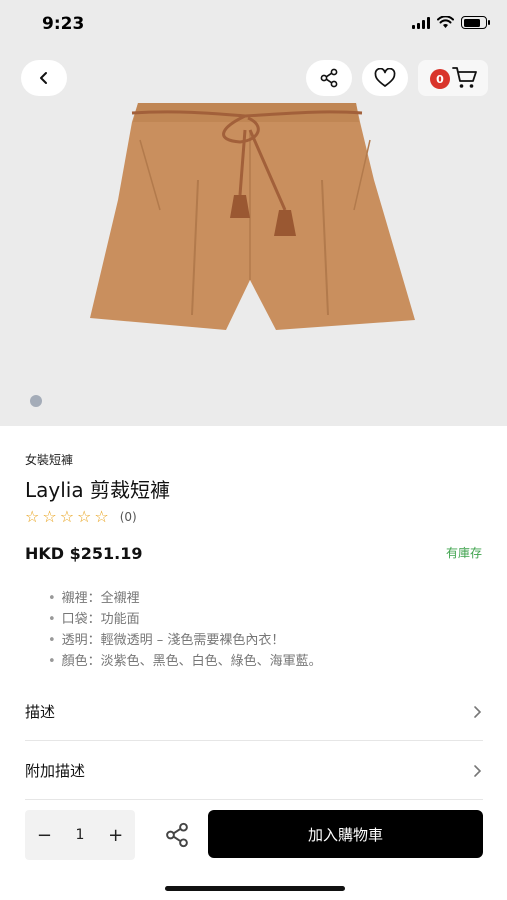 The width and height of the screenshot is (507, 900). I want to click on review-count: (0), so click(128, 517).